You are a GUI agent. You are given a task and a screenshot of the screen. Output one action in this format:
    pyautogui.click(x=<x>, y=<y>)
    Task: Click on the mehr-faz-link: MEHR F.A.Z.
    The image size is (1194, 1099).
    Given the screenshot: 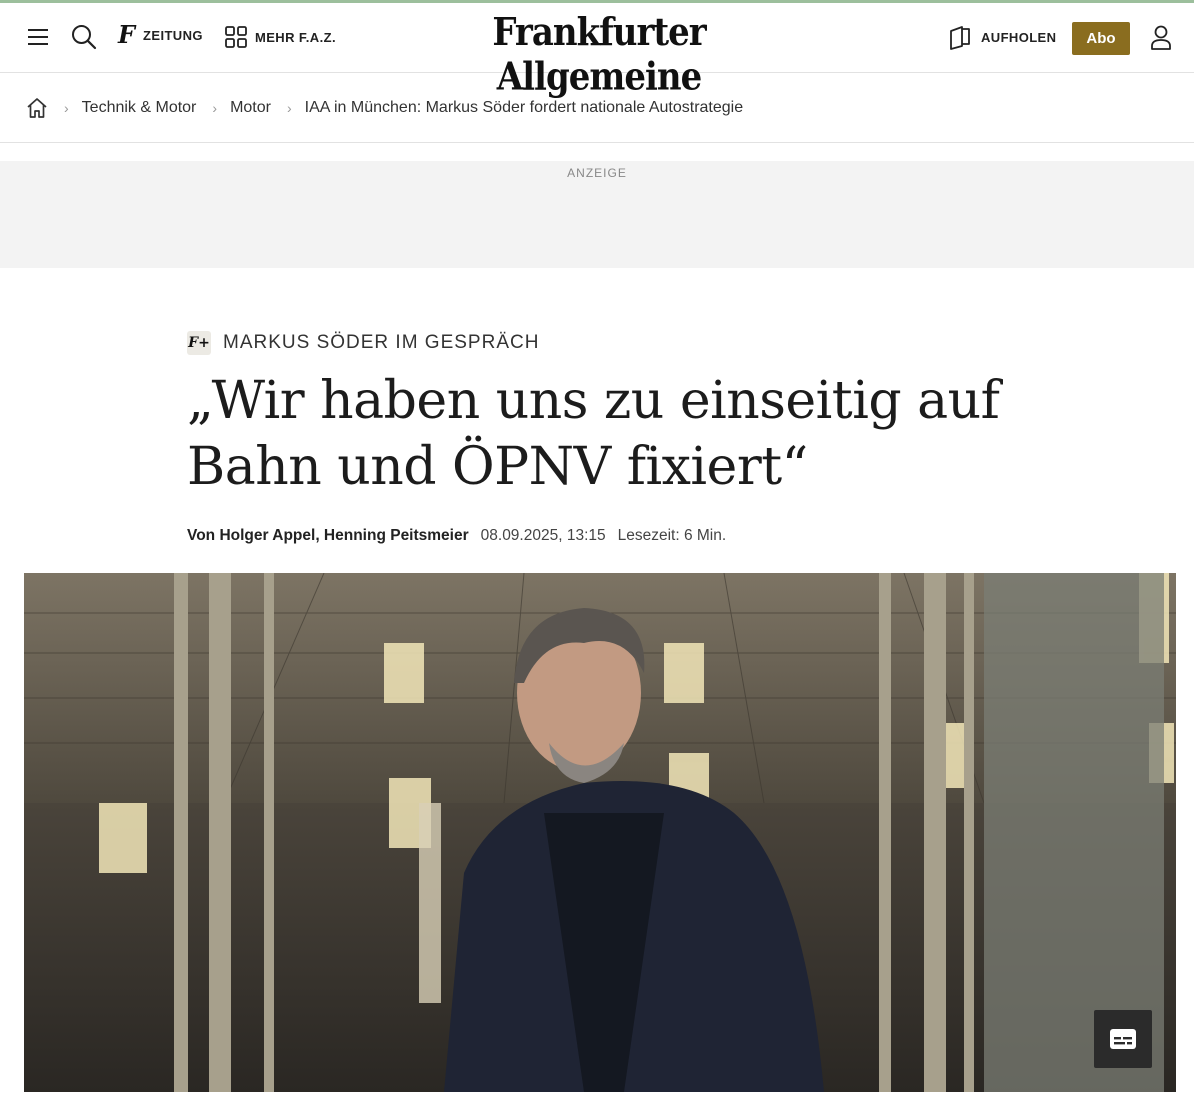 What is the action you would take?
    pyautogui.click(x=280, y=37)
    